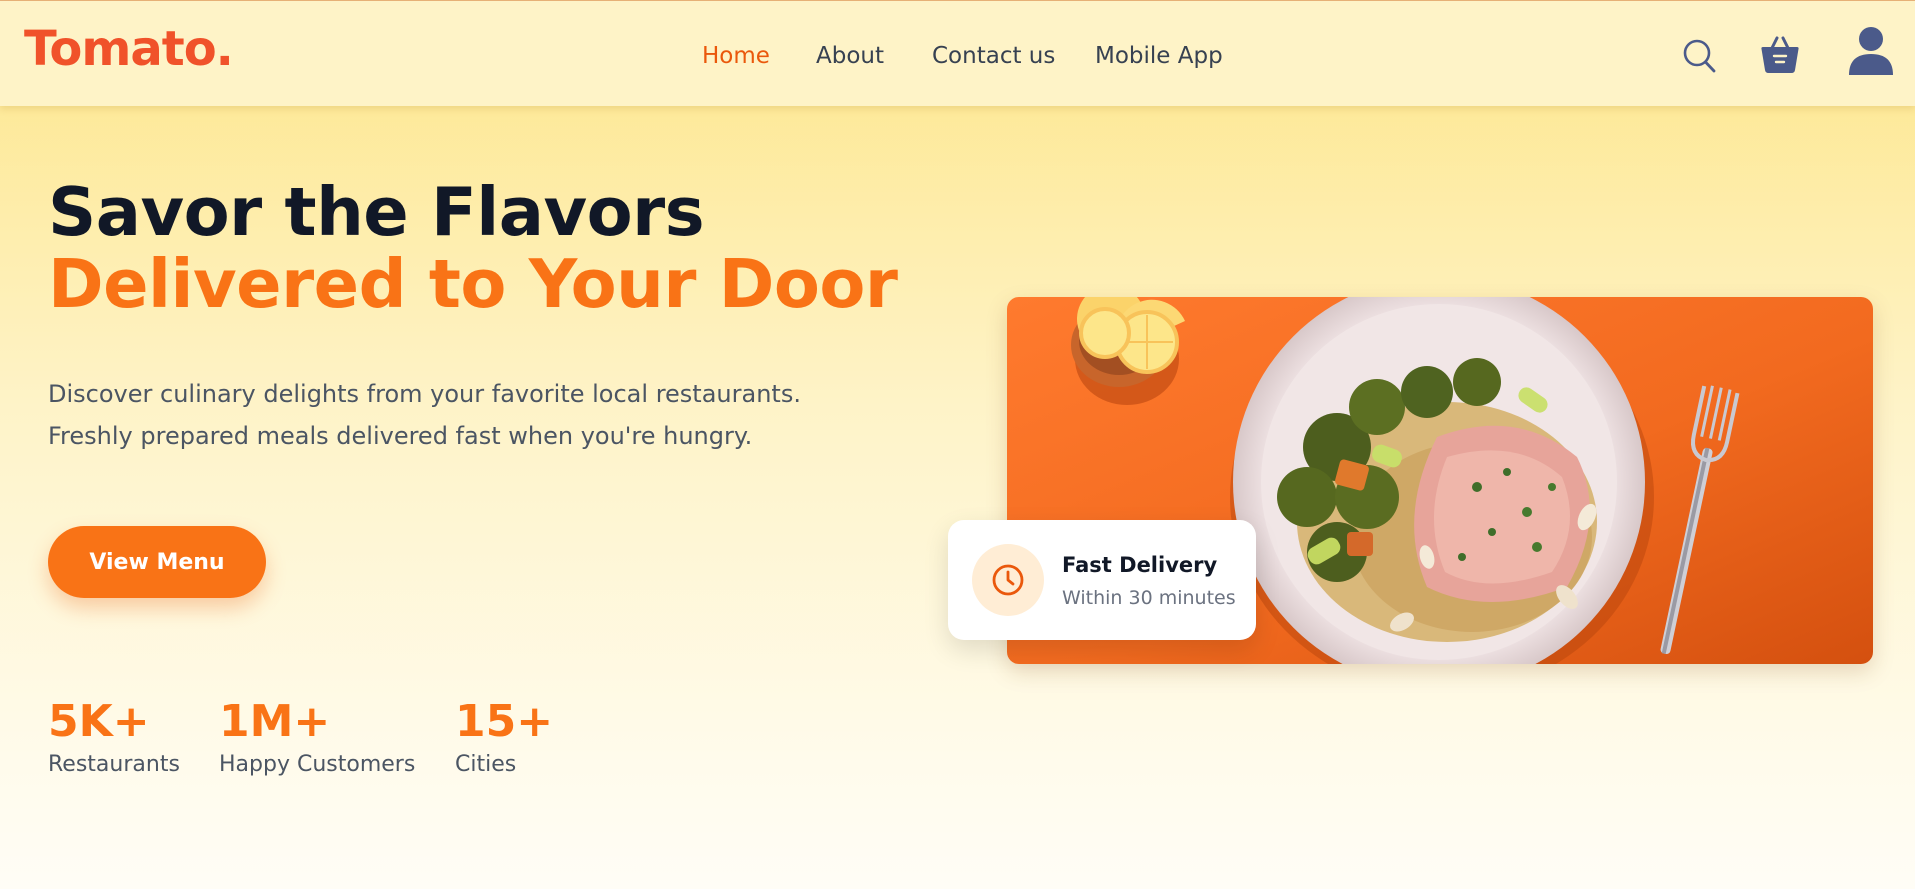  What do you see at coordinates (486, 764) in the screenshot?
I see `stat-label: Cities` at bounding box center [486, 764].